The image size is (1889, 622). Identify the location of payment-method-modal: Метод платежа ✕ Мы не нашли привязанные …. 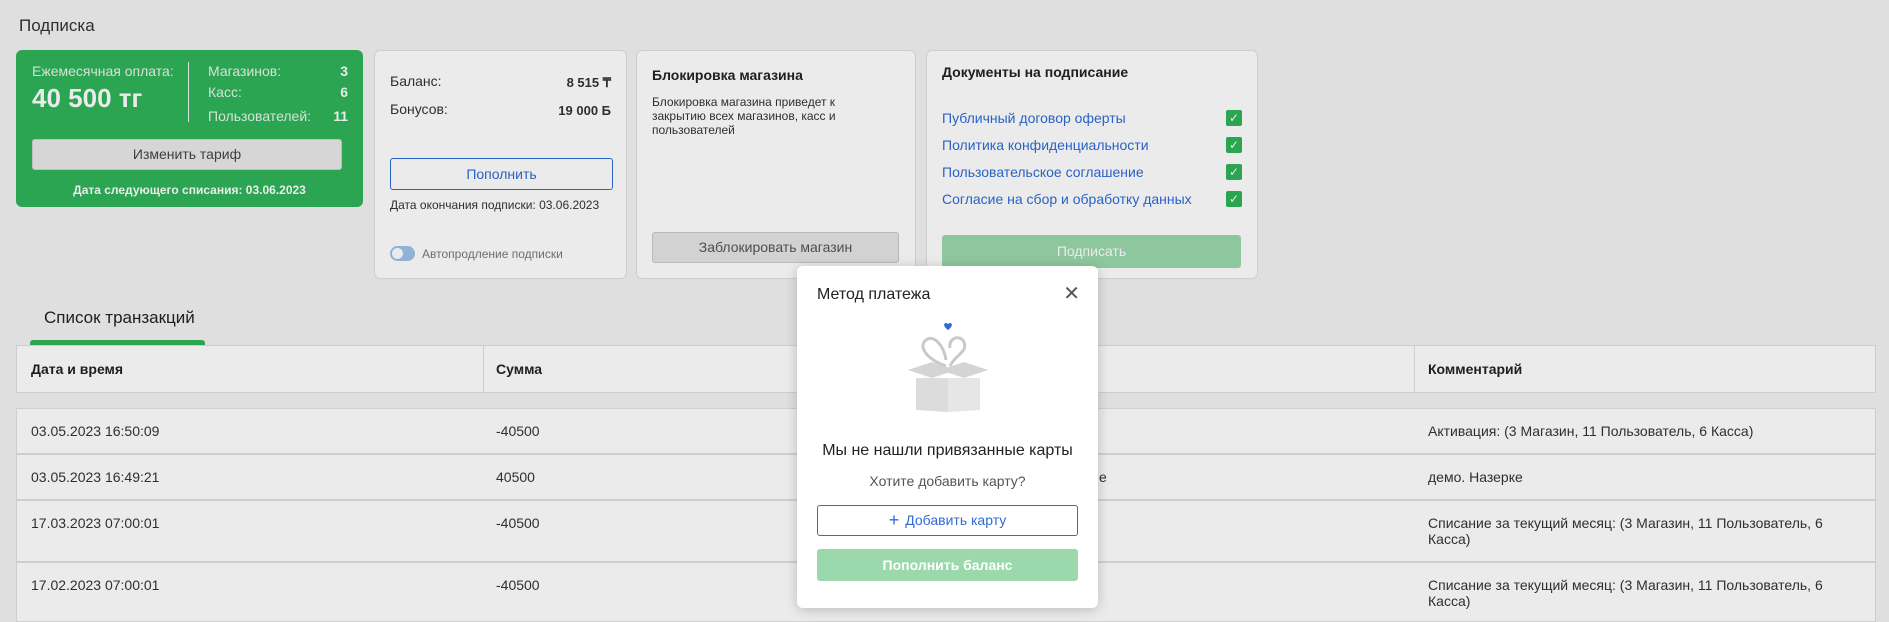
(947, 437).